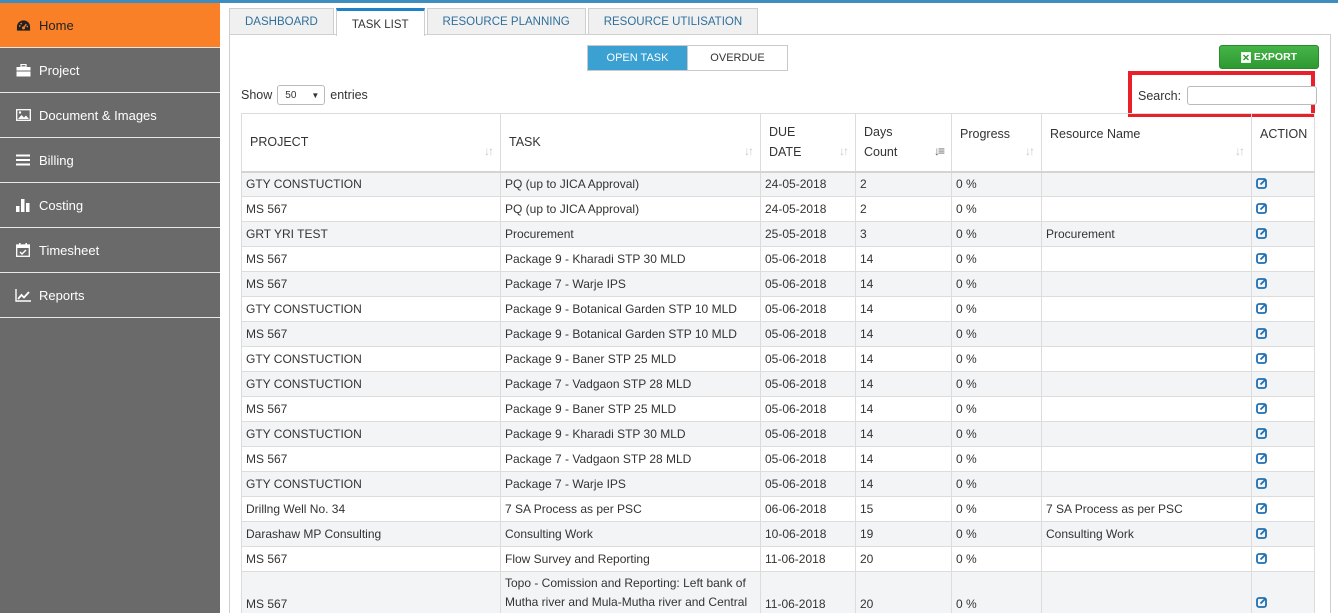 Image resolution: width=1338 pixels, height=613 pixels. Describe the element at coordinates (637, 58) in the screenshot. I see `open-task-button: OPEN TASK` at that location.